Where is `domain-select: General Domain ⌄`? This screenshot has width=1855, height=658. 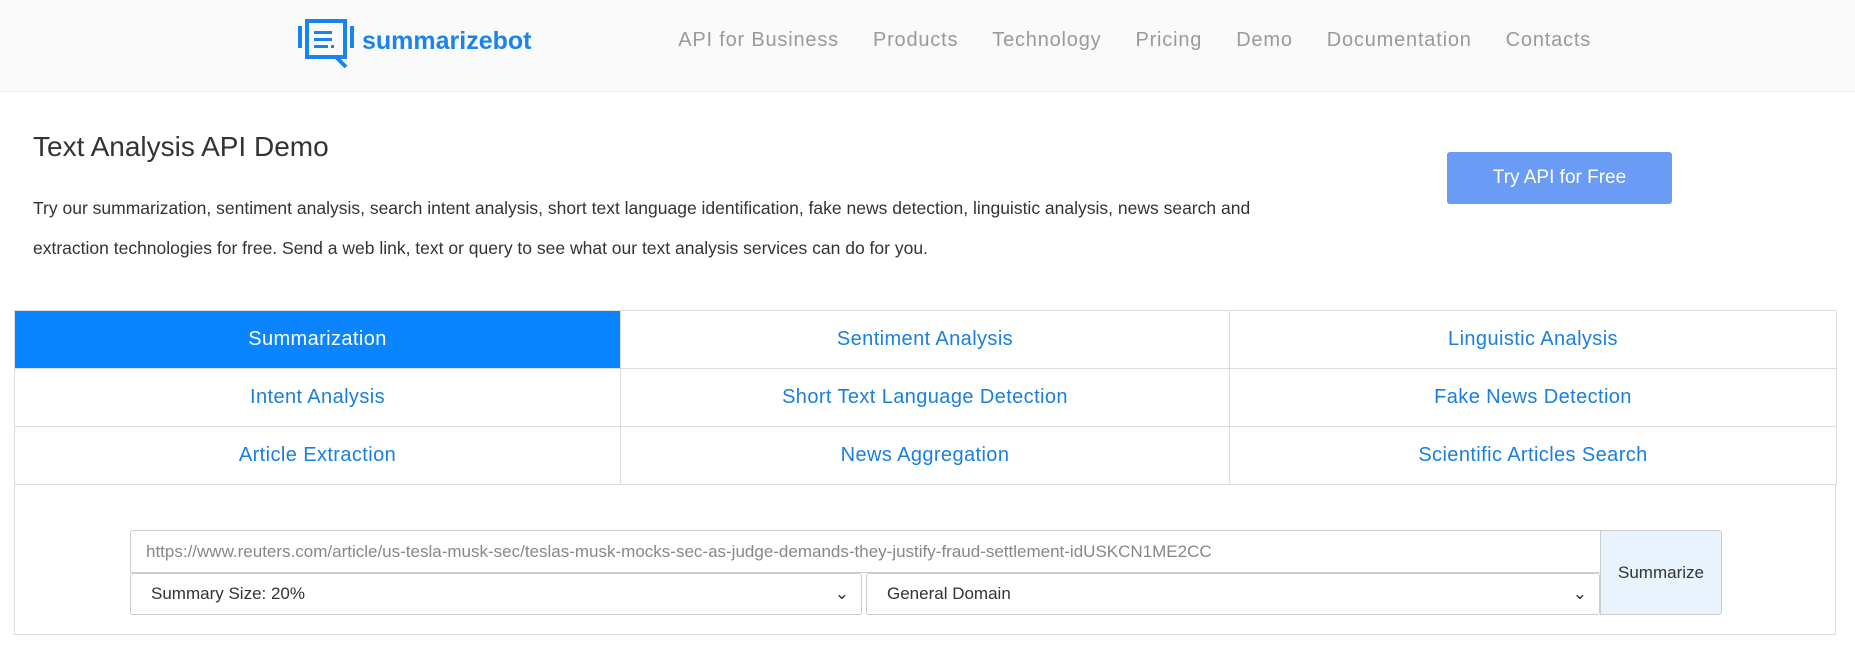 domain-select: General Domain ⌄ is located at coordinates (1233, 594).